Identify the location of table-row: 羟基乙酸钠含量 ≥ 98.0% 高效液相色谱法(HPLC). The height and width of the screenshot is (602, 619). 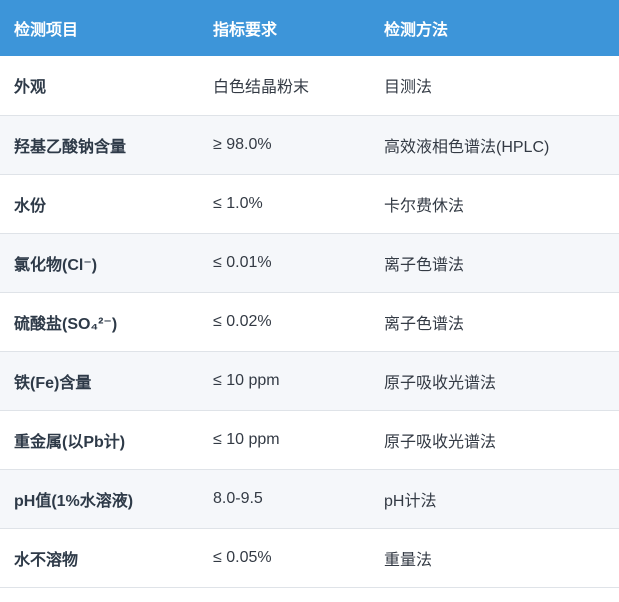
(309, 144).